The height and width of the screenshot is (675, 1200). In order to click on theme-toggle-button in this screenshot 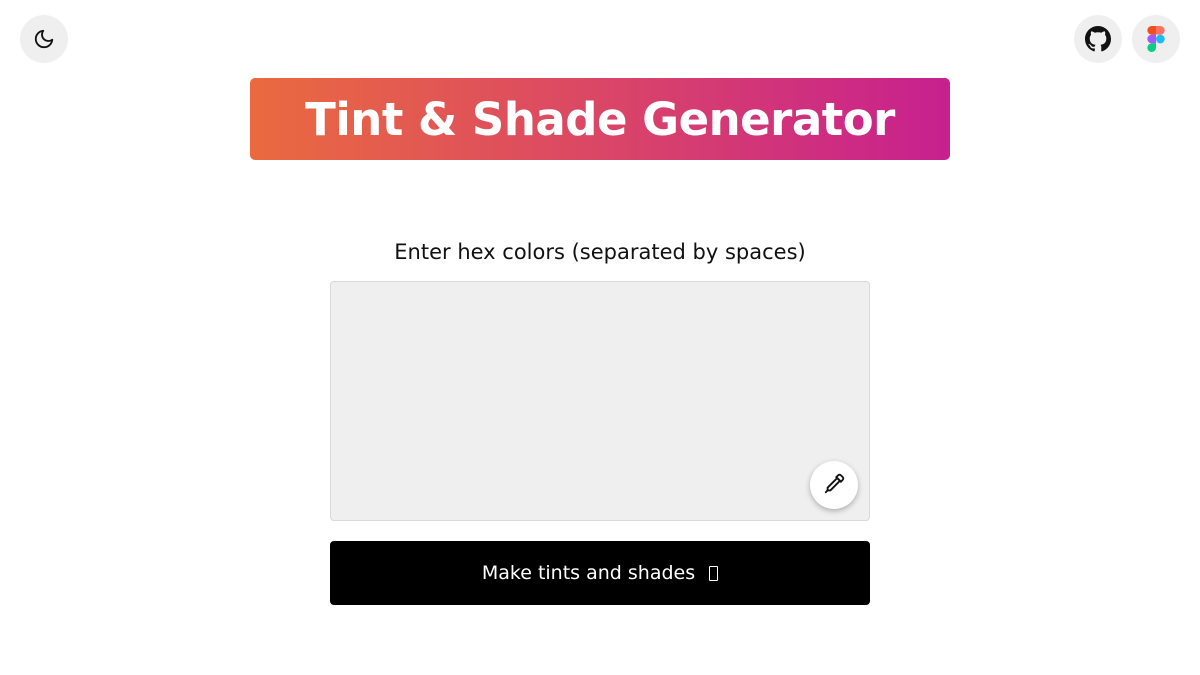, I will do `click(44, 39)`.